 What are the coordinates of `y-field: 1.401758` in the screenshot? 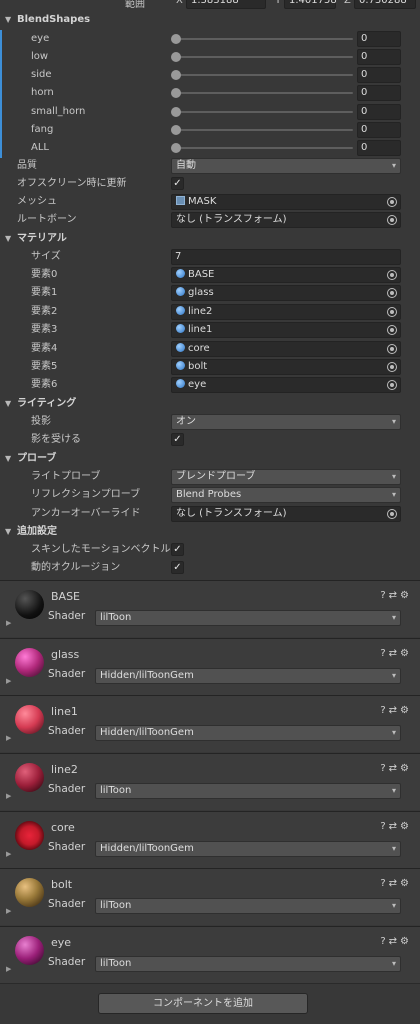 It's located at (310, 4).